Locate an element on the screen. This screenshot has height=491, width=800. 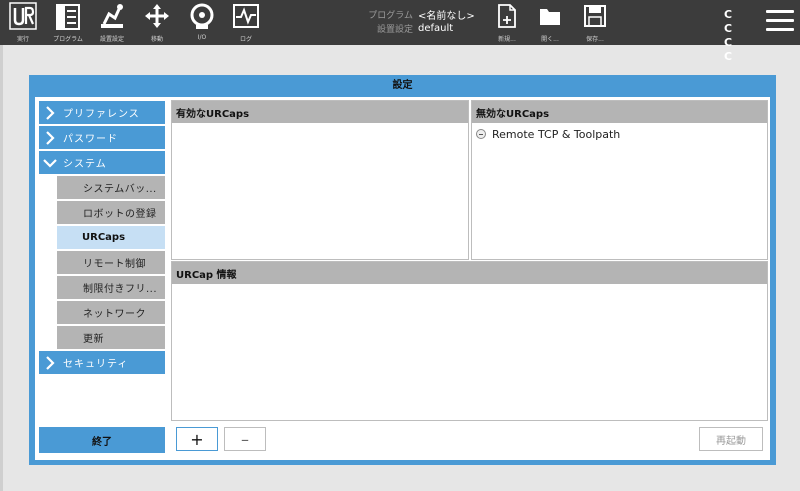
io-tab: I/O is located at coordinates (202, 23).